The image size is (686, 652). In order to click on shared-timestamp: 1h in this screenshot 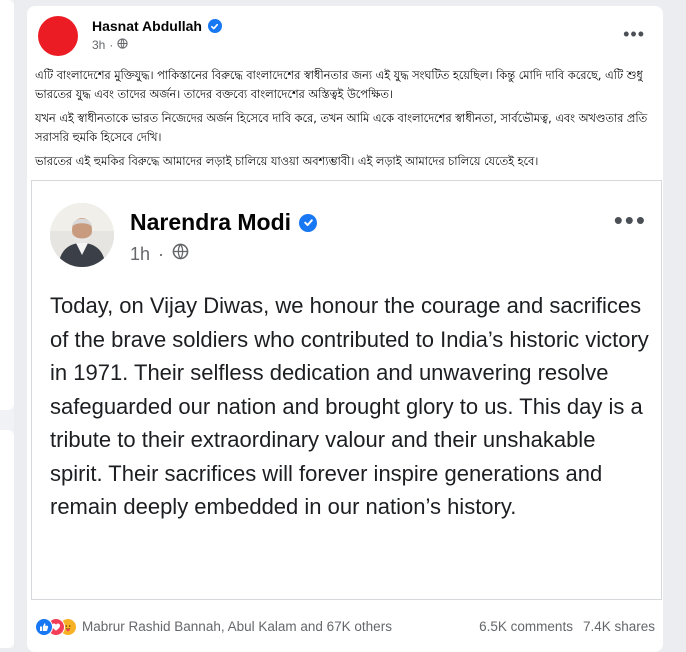, I will do `click(140, 253)`.